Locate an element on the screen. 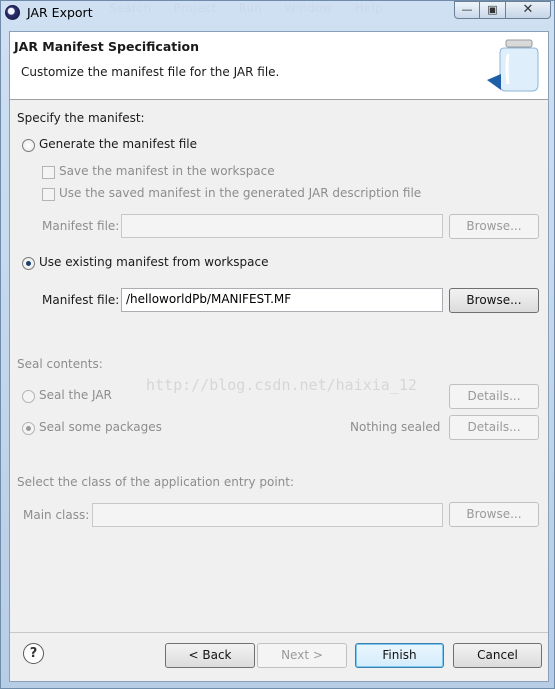 The image size is (555, 689). specify-manifest-label: Specify the manifest: is located at coordinates (81, 118).